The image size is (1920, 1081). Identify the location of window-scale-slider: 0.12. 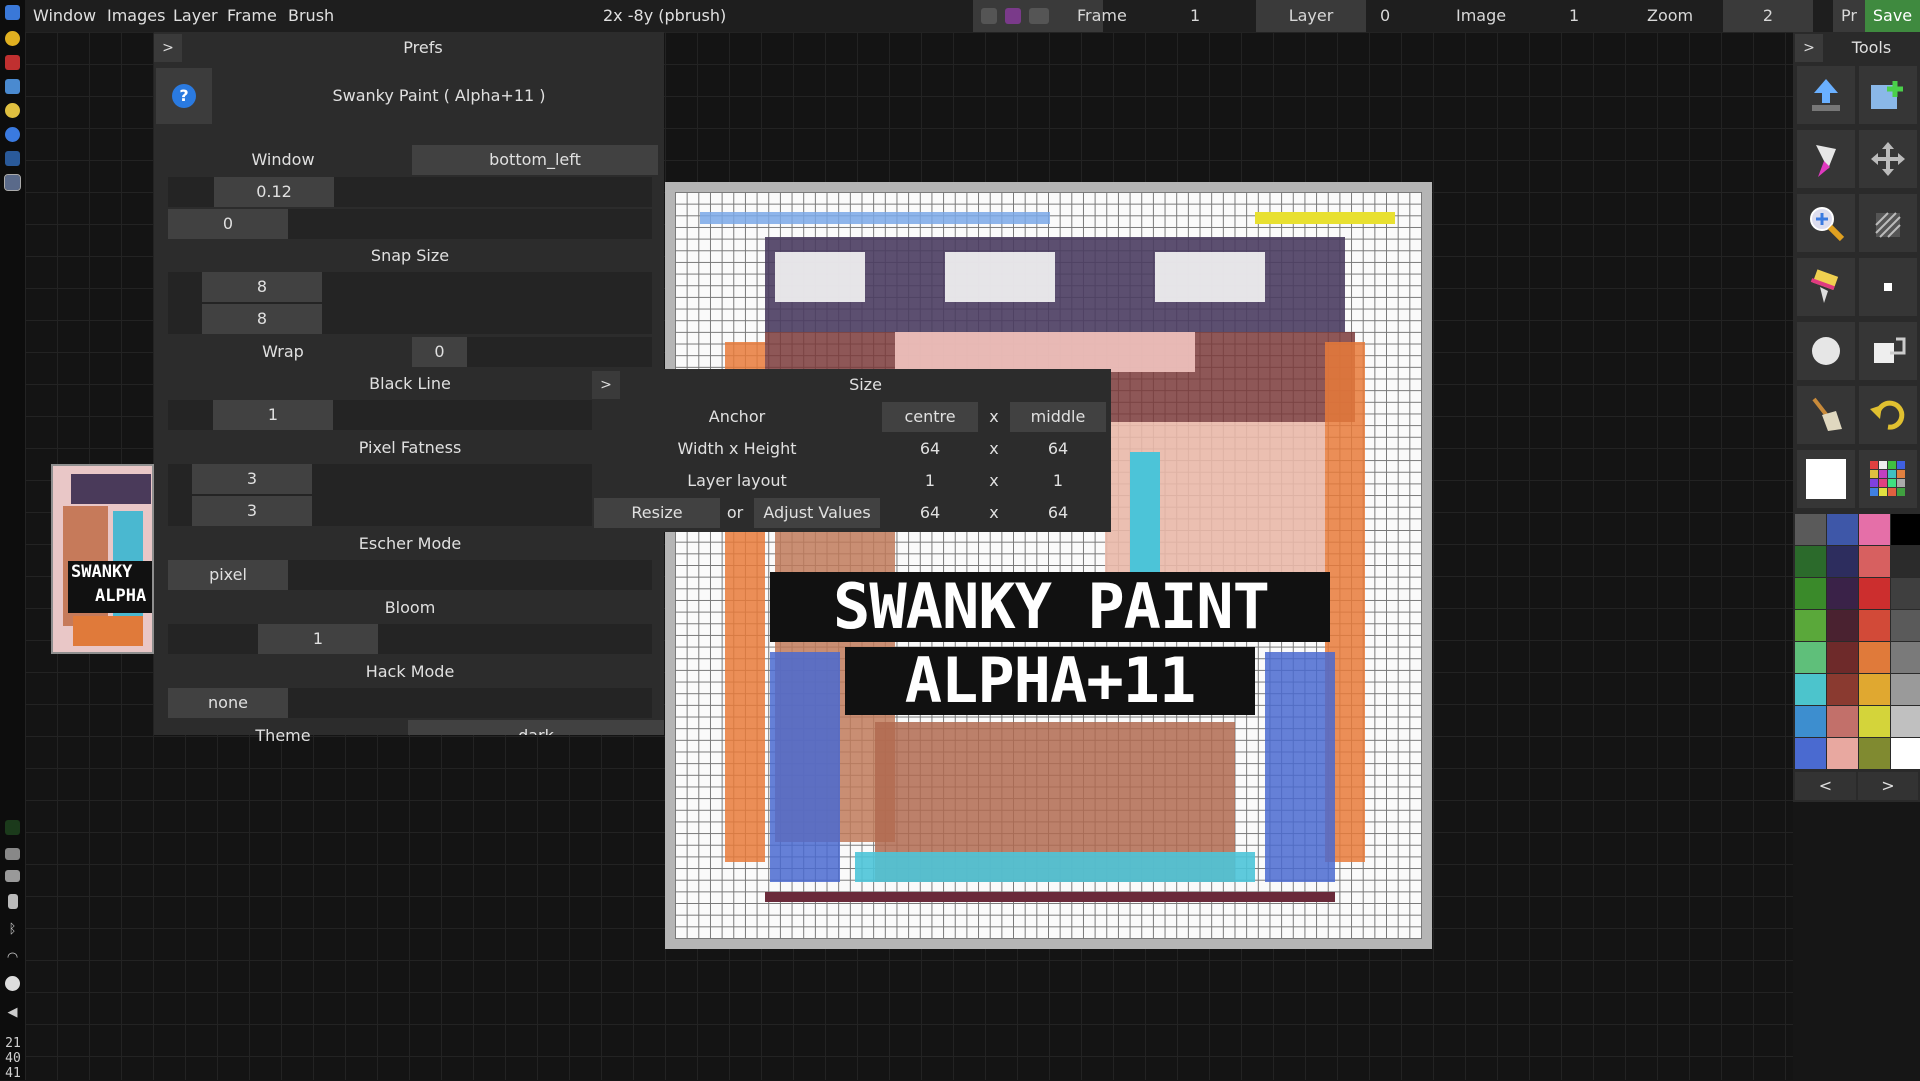
(410, 192).